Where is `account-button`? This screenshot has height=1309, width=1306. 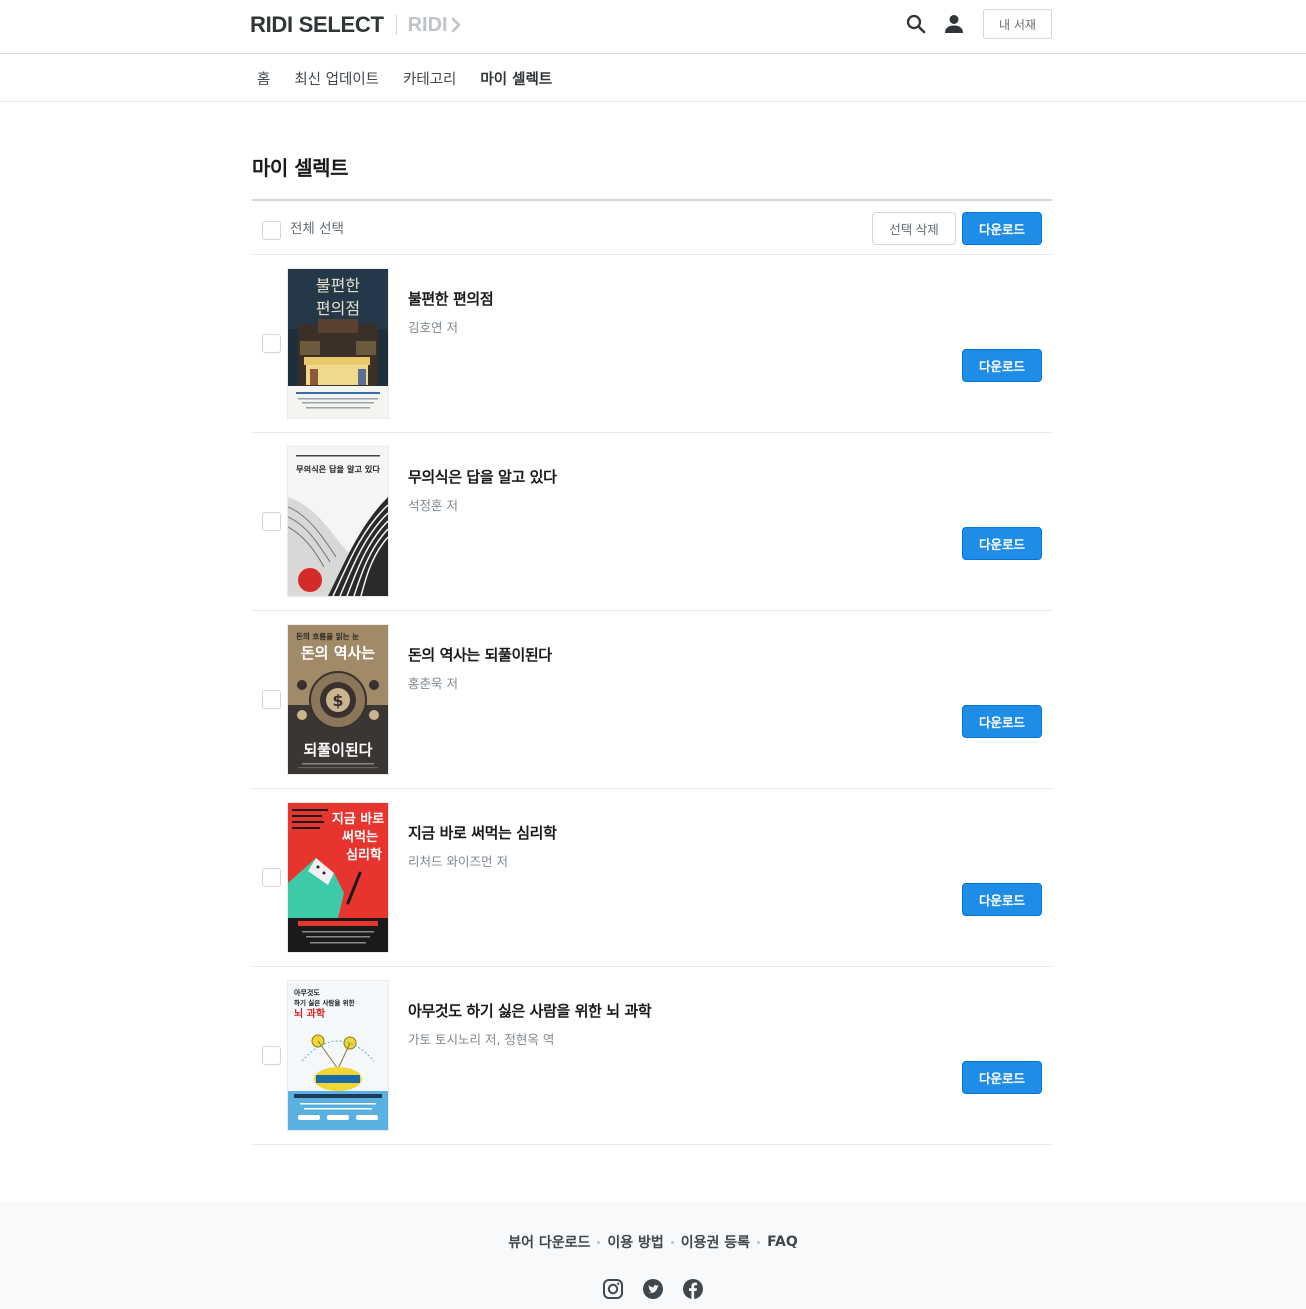 account-button is located at coordinates (954, 24).